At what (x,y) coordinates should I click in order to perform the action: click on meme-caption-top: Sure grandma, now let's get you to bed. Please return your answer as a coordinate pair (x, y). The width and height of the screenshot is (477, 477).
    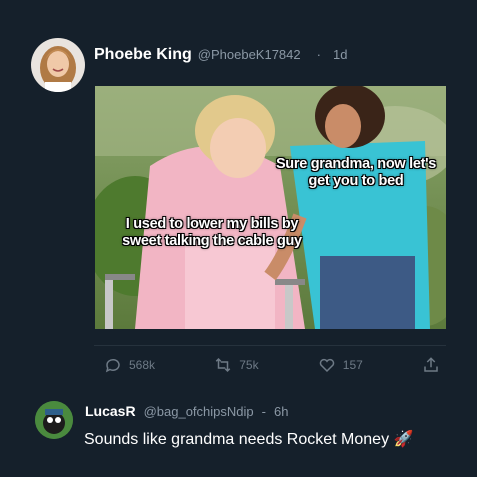
    Looking at the image, I should click on (356, 172).